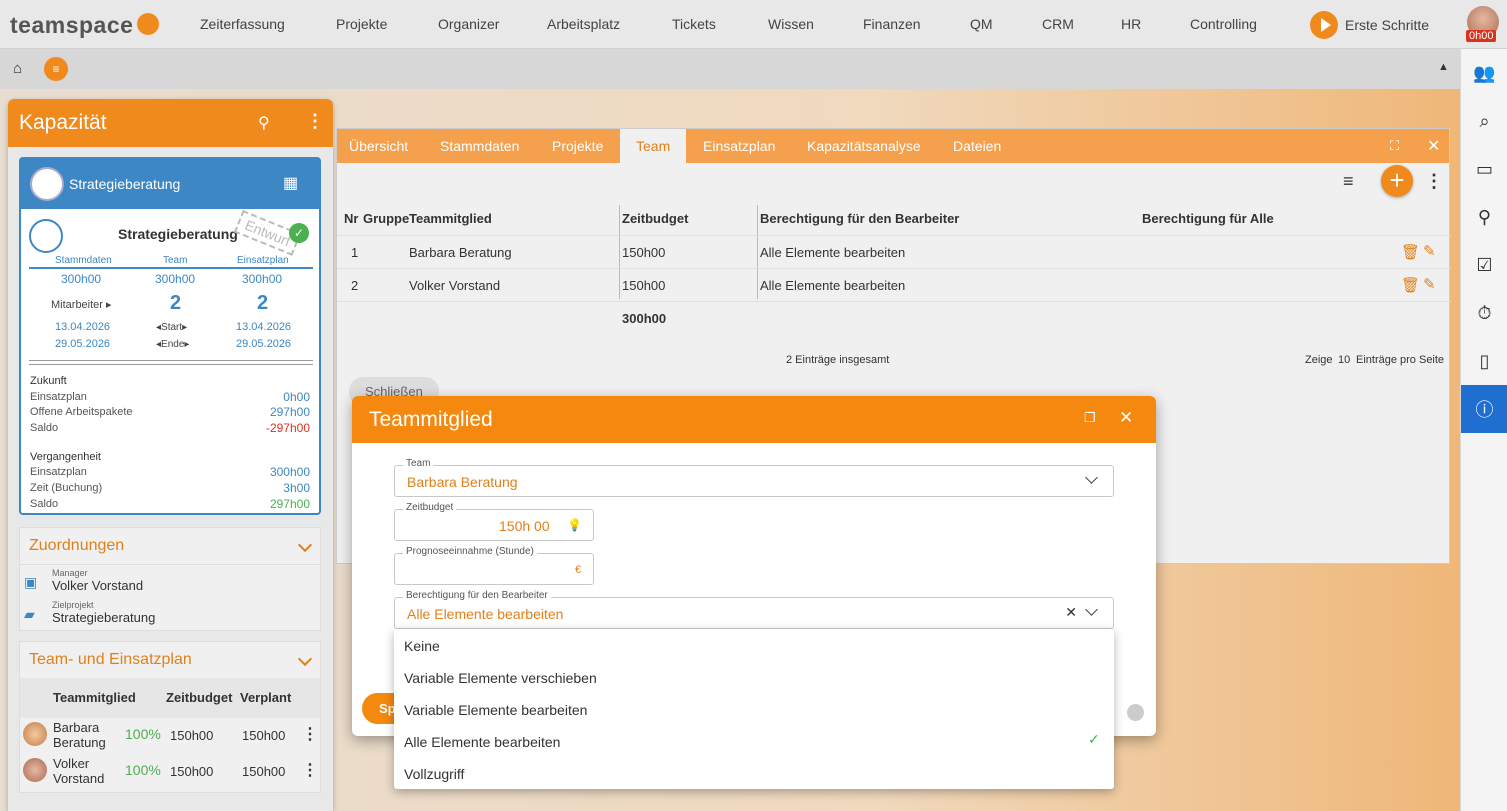  Describe the element at coordinates (17, 68) in the screenshot. I see `home-icon: ⌂` at that location.